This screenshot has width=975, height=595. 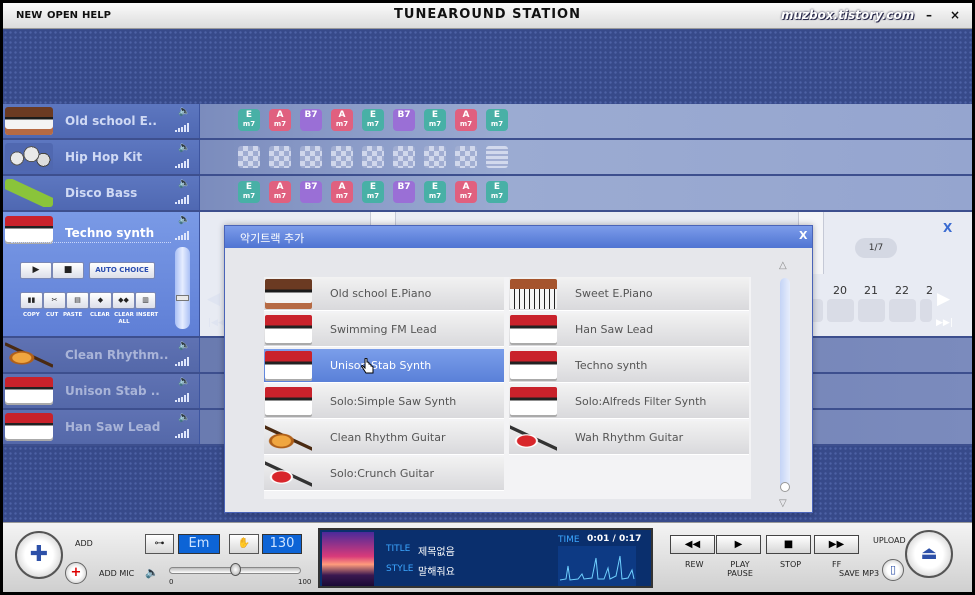 What do you see at coordinates (384, 474) in the screenshot?
I see `instrument-option: Solo:Crunch Guitar` at bounding box center [384, 474].